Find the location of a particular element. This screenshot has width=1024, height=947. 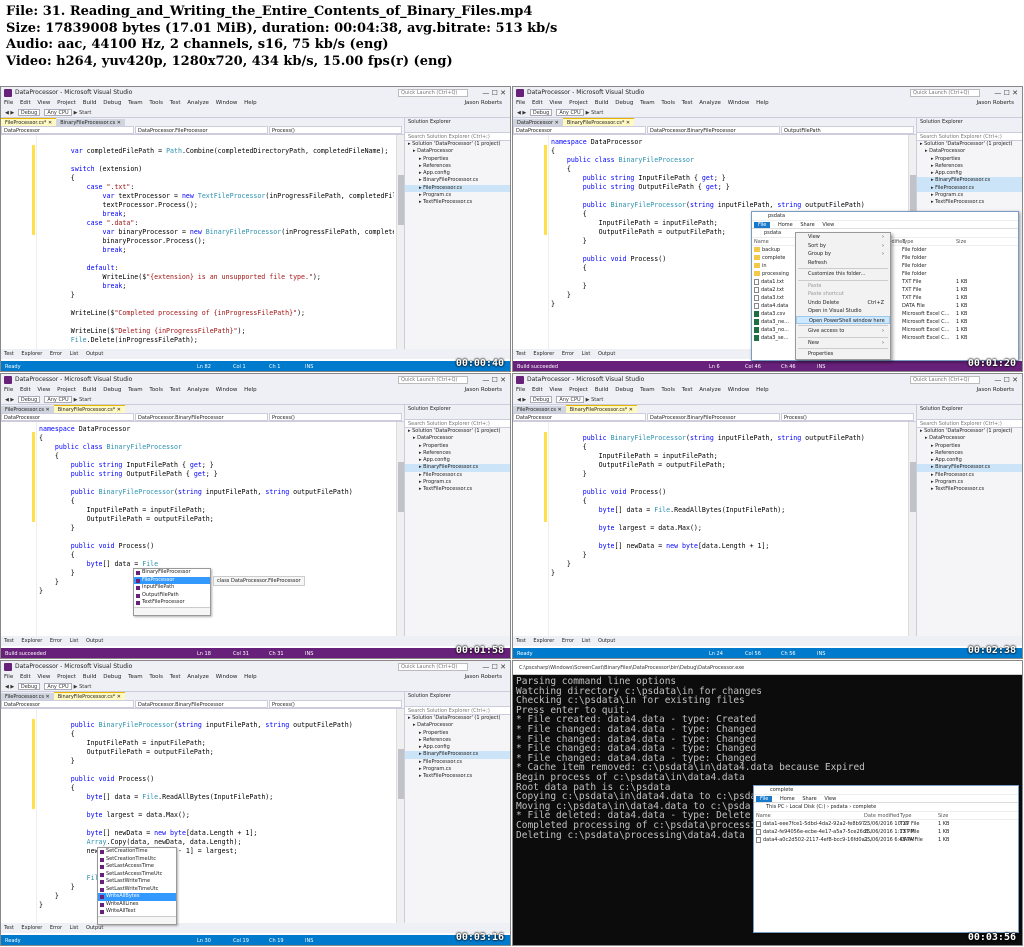

nav-dropdown: OutputFilePath is located at coordinates (847, 130).